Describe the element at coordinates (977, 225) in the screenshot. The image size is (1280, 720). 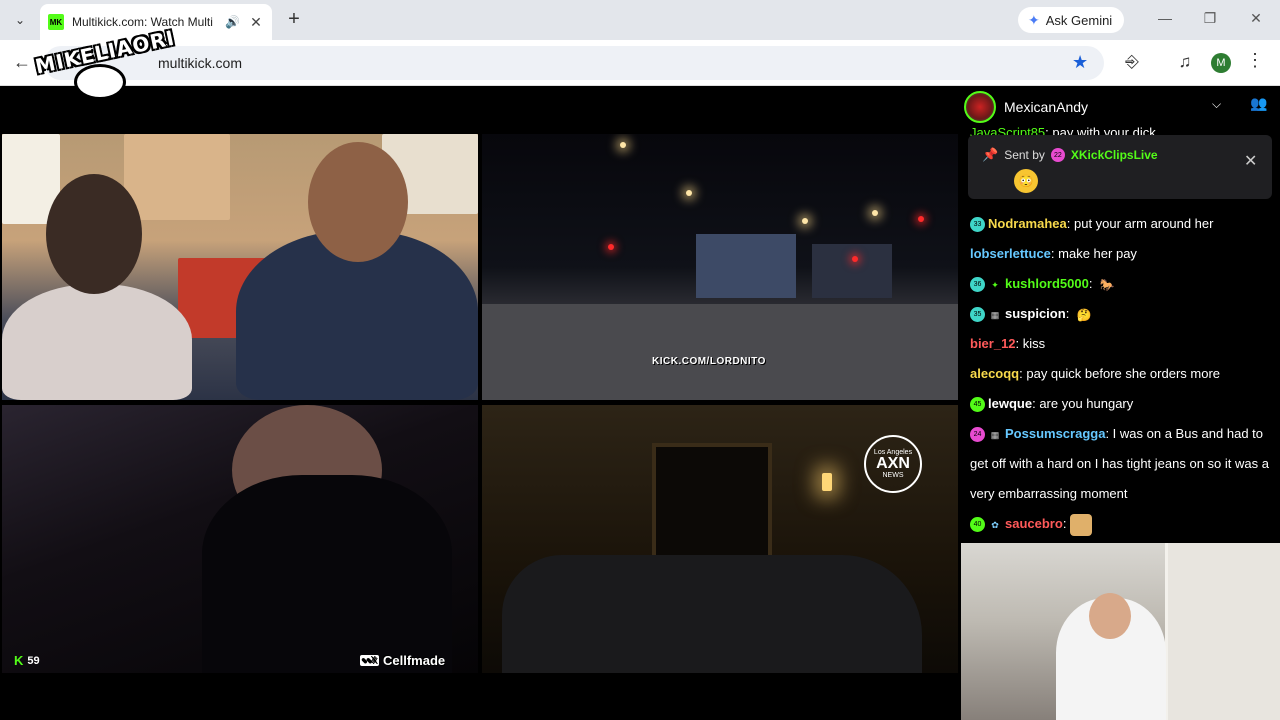
I see `subscriber-badge: 33` at that location.